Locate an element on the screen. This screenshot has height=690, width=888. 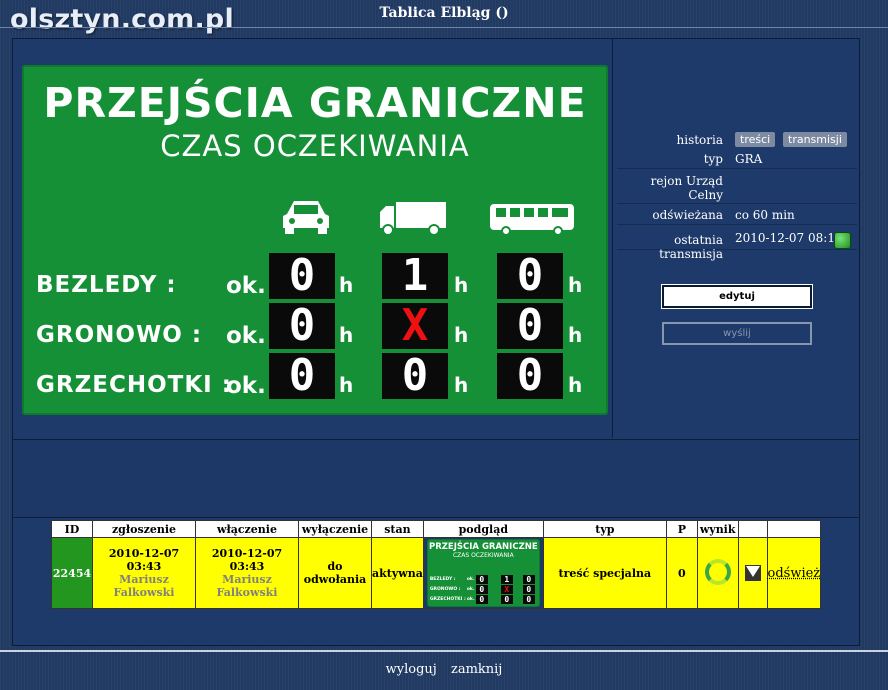
header-divider is located at coordinates (444, 27).